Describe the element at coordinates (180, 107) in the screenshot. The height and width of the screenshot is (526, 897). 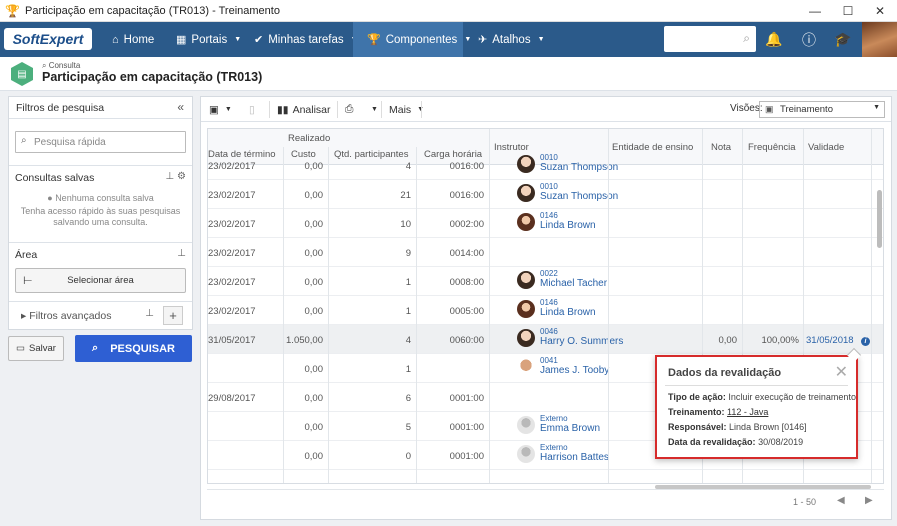
I see `collapse-icon: «` at that location.